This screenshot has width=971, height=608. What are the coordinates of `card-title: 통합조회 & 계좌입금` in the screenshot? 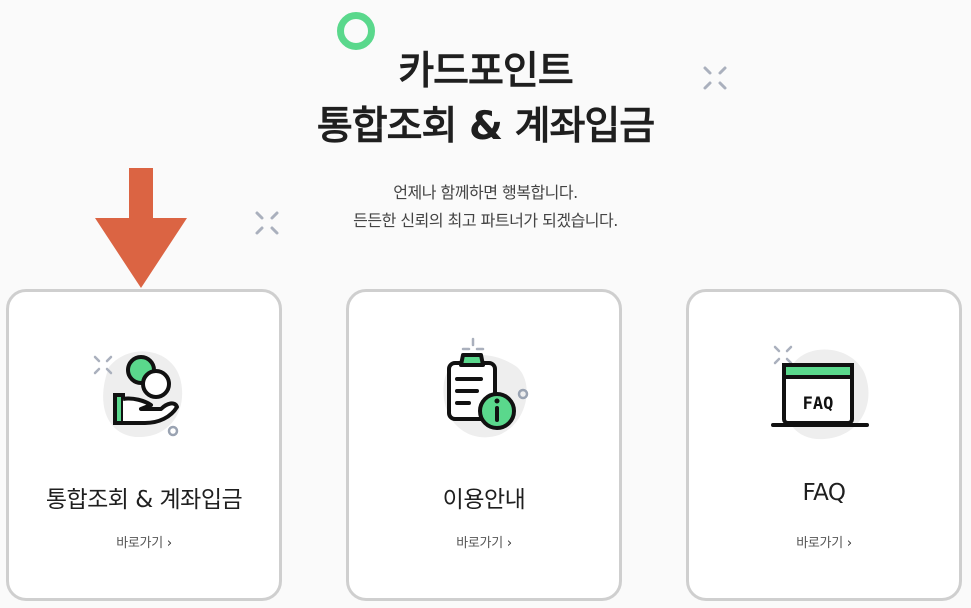 It's located at (144, 500).